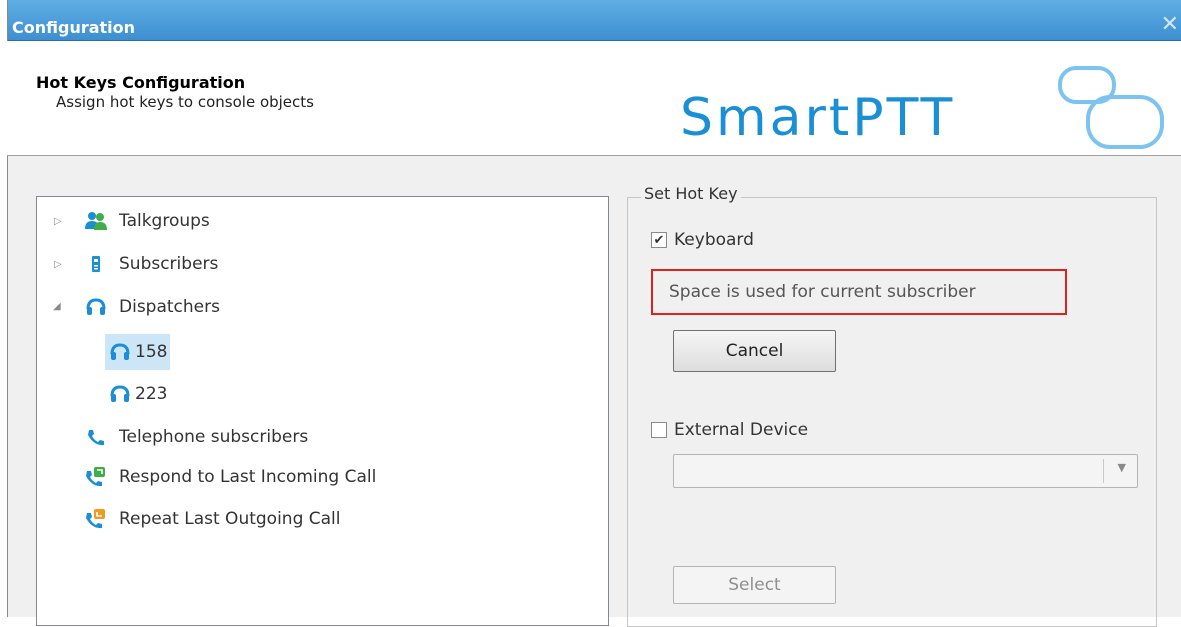  I want to click on tree-item-dispatcher-158: 158, so click(138, 352).